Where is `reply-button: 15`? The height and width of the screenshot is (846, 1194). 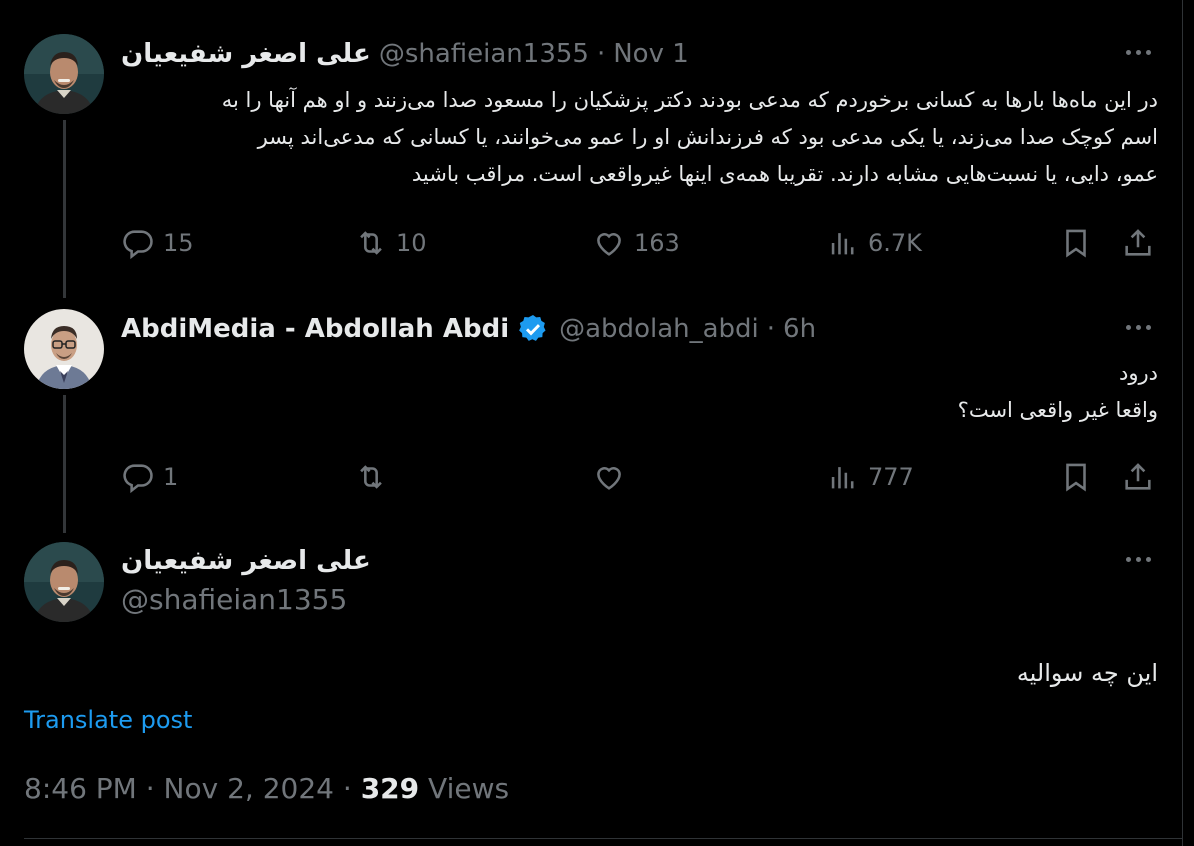
reply-button: 15 is located at coordinates (157, 243).